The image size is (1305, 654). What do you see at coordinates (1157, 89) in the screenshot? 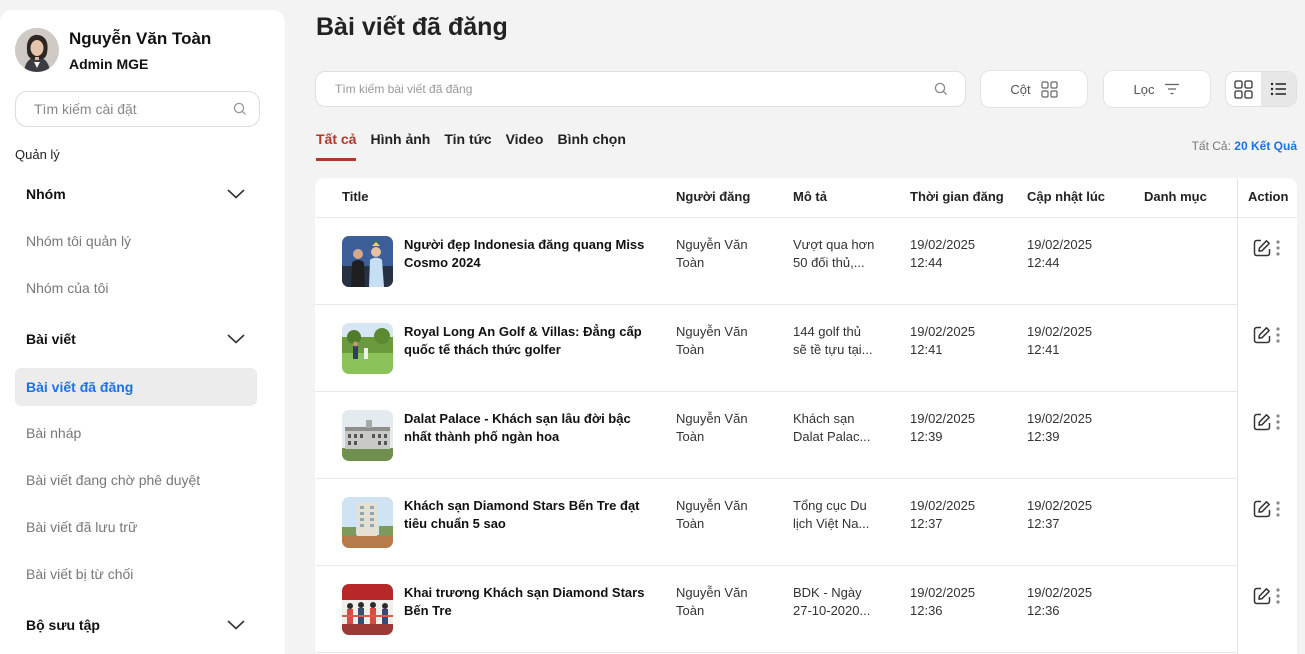
I see `filter-button: Lọc` at bounding box center [1157, 89].